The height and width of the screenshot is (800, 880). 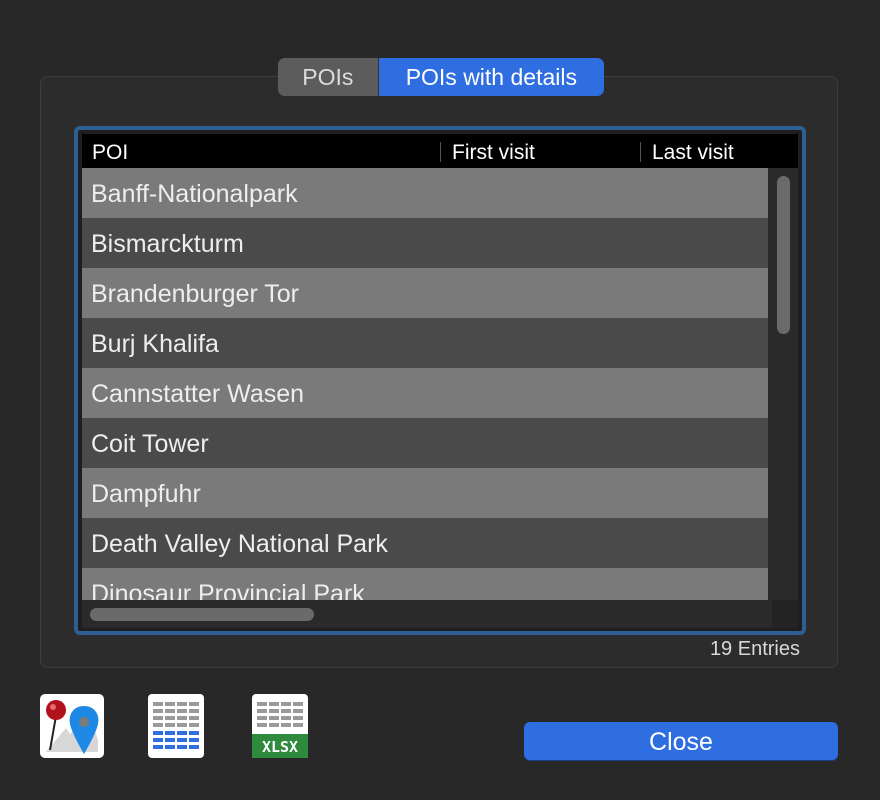 I want to click on tab-pois: POIs, so click(x=328, y=77).